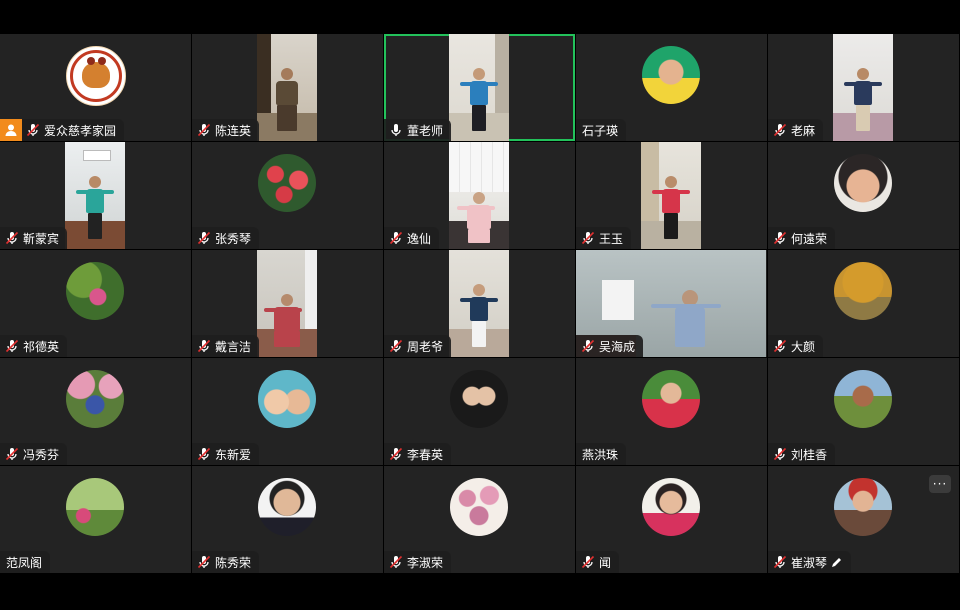 The width and height of the screenshot is (960, 610). I want to click on participant-label: 祁德英, so click(34, 346).